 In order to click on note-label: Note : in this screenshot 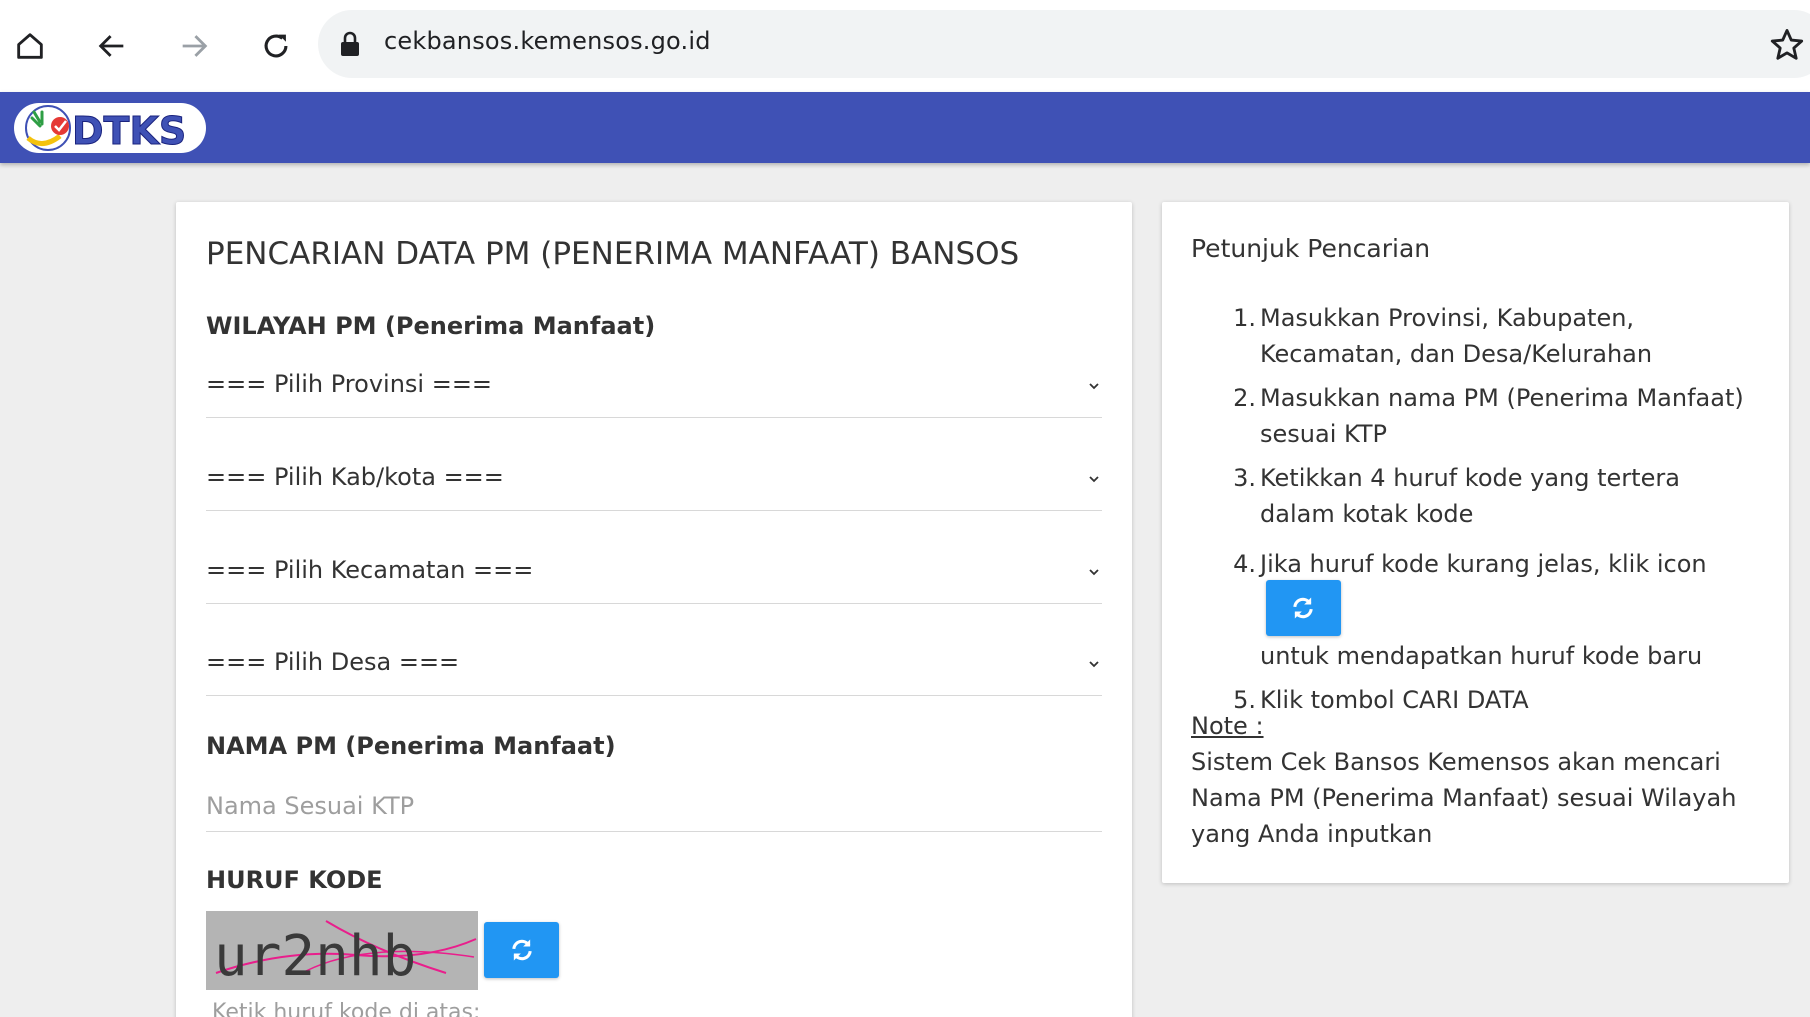, I will do `click(1227, 726)`.